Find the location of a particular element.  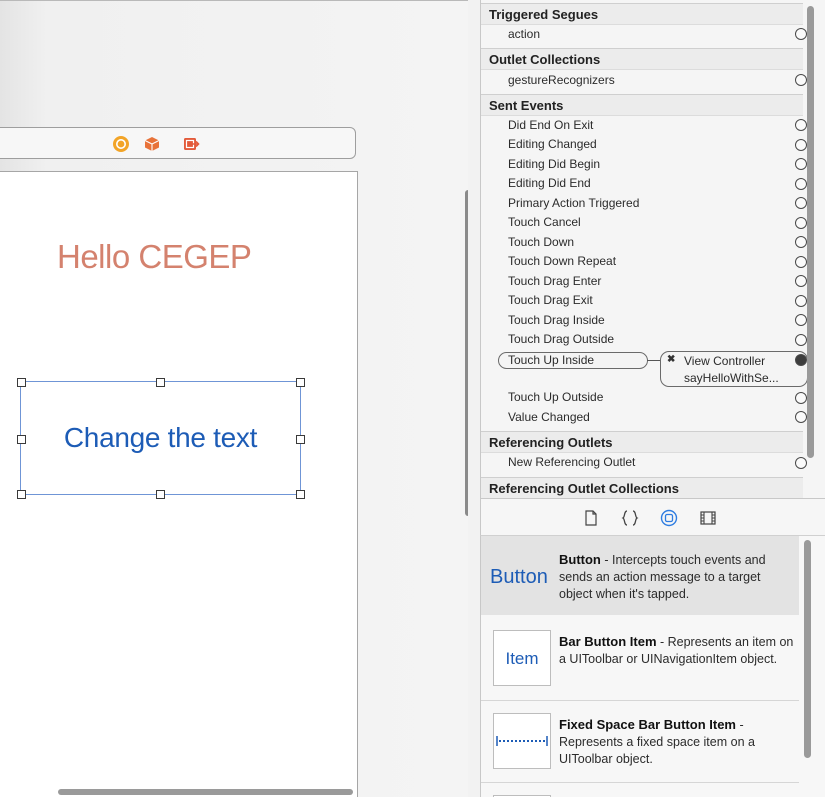

scene-dock is located at coordinates (178, 143).